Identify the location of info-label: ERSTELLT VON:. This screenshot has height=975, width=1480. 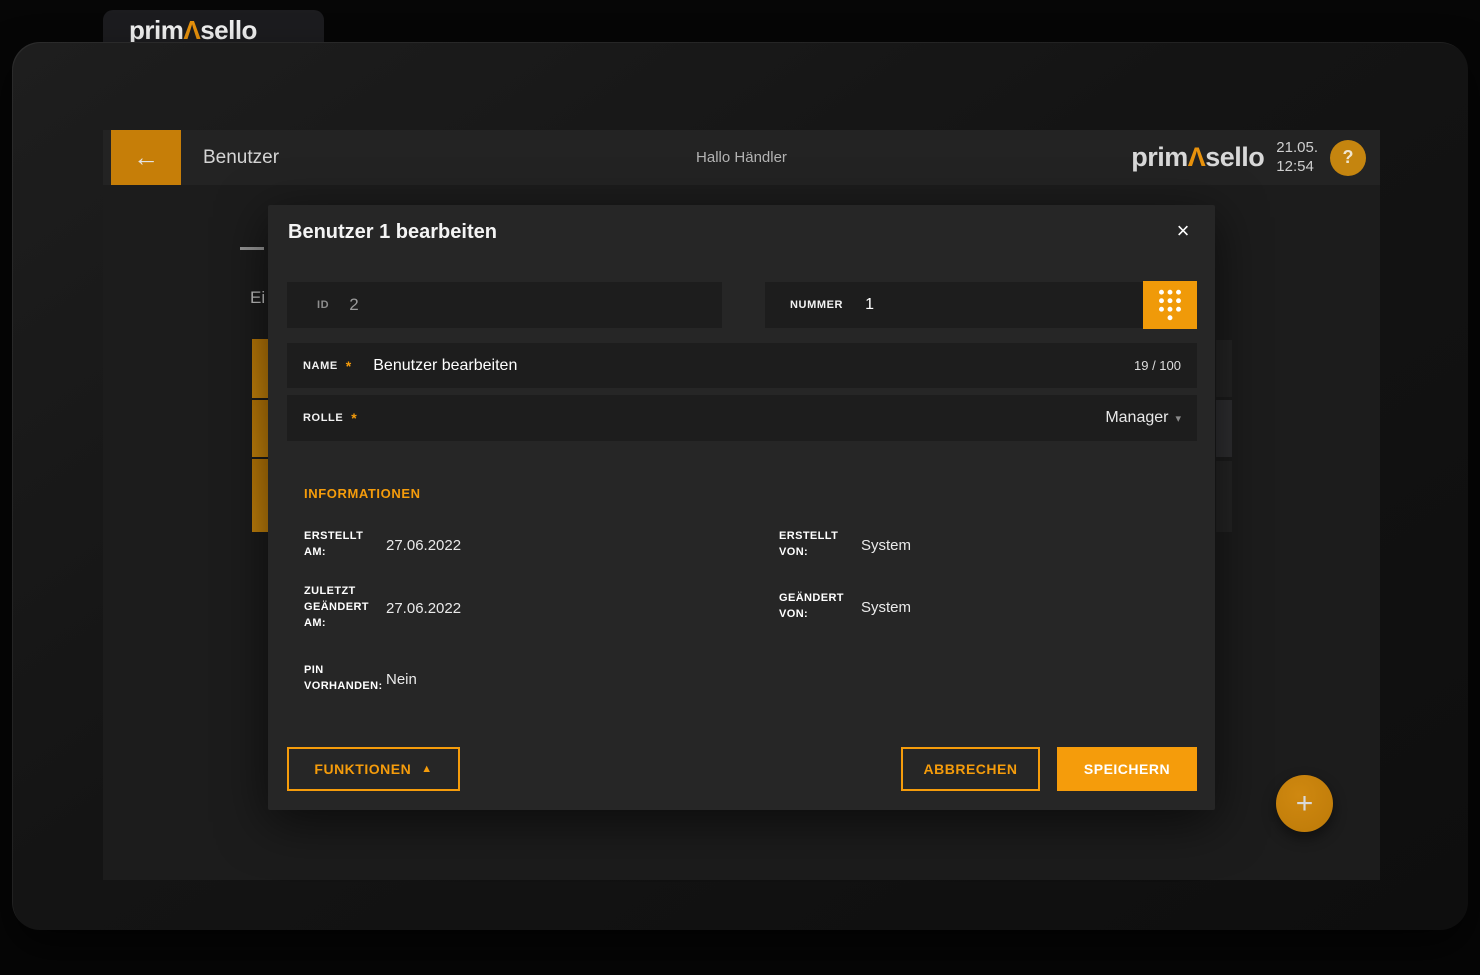
(809, 544).